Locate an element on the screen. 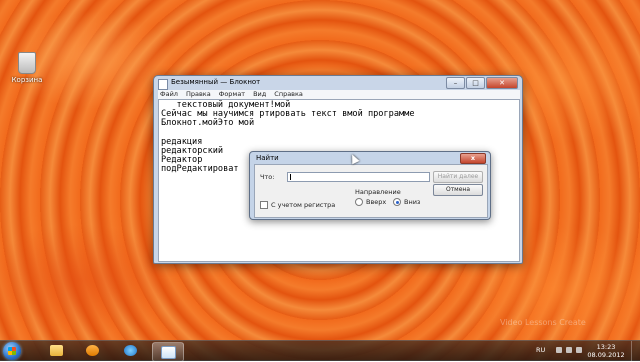 The width and height of the screenshot is (640, 362). watermark: Video Lessons Create is located at coordinates (543, 322).